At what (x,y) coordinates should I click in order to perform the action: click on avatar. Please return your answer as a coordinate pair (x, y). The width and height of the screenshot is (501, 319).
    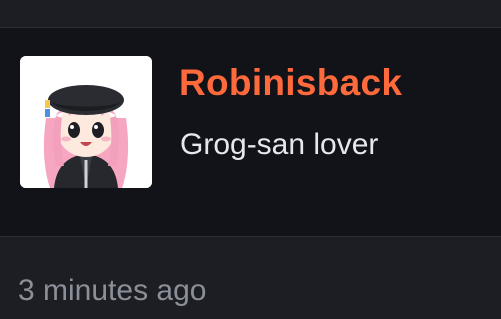
    Looking at the image, I should click on (86, 122).